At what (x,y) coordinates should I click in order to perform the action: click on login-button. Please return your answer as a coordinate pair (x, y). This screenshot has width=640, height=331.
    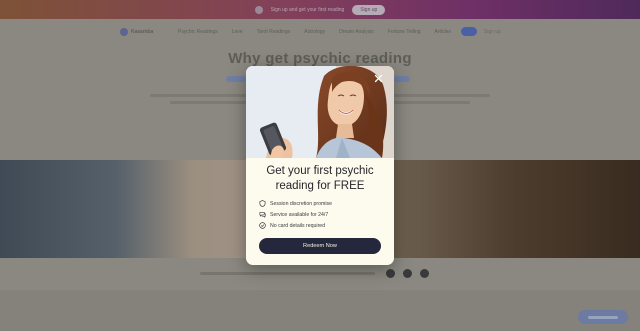
    Looking at the image, I should click on (469, 31).